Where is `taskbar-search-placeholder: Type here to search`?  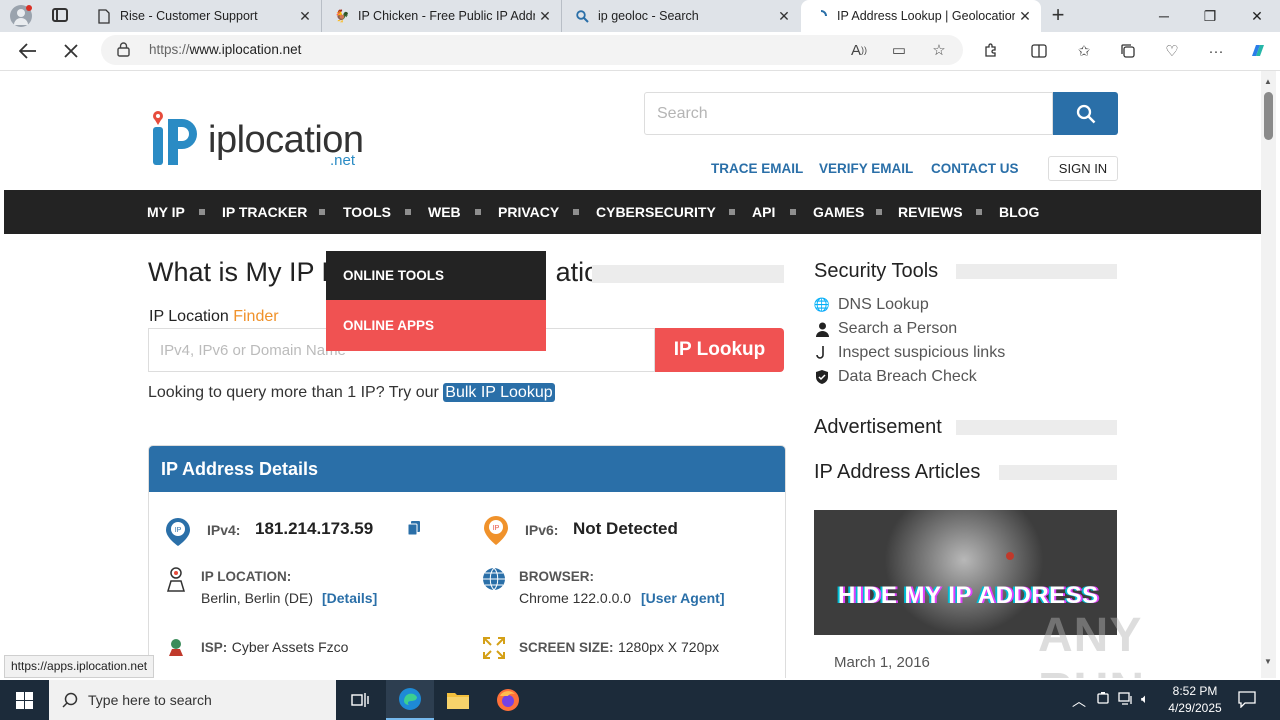 taskbar-search-placeholder: Type here to search is located at coordinates (150, 700).